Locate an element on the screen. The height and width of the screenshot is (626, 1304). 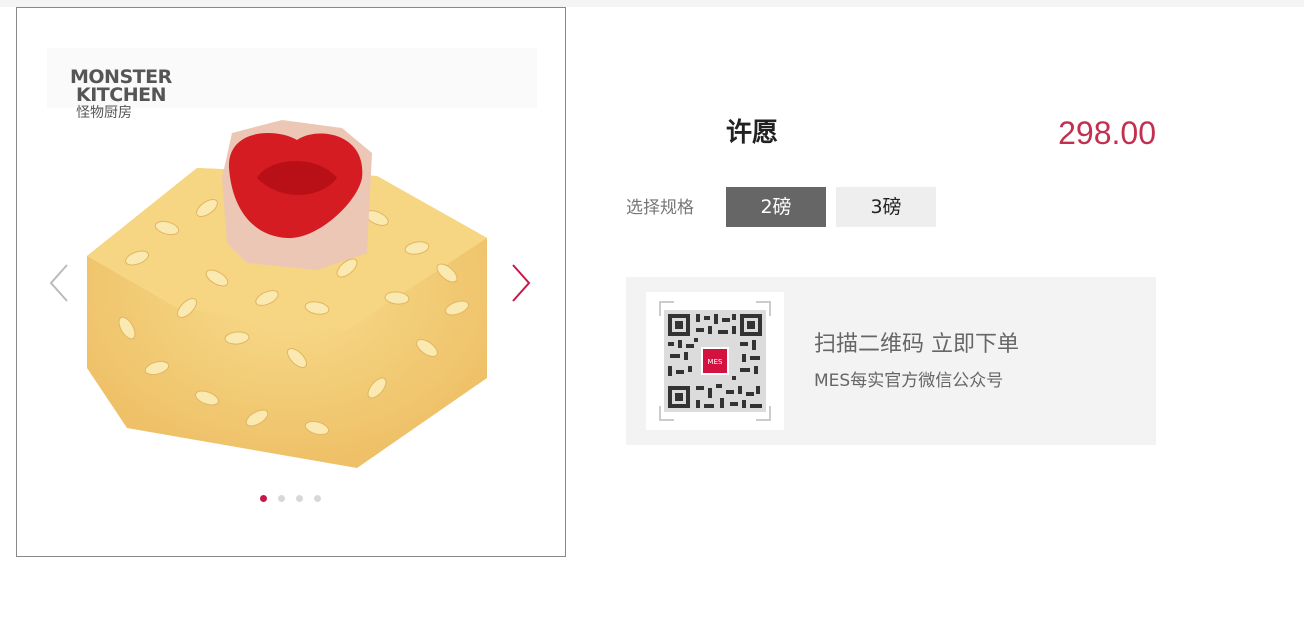
top-bar is located at coordinates (652, 3).